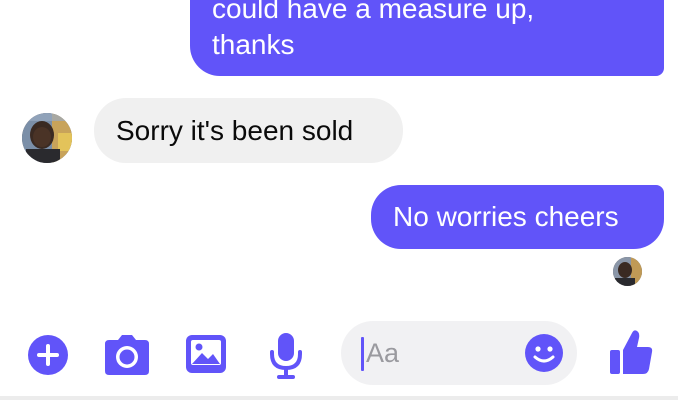 The height and width of the screenshot is (400, 678). What do you see at coordinates (427, 38) in the screenshot?
I see `outgoing-message-bubble: could have a measure up, thanks` at bounding box center [427, 38].